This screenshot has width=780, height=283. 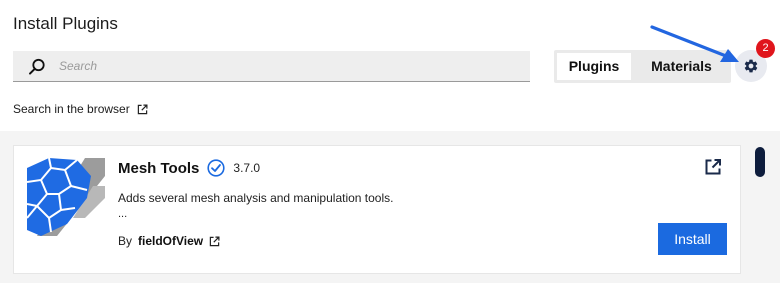 What do you see at coordinates (594, 66) in the screenshot?
I see `tab-plugins: Plugins` at bounding box center [594, 66].